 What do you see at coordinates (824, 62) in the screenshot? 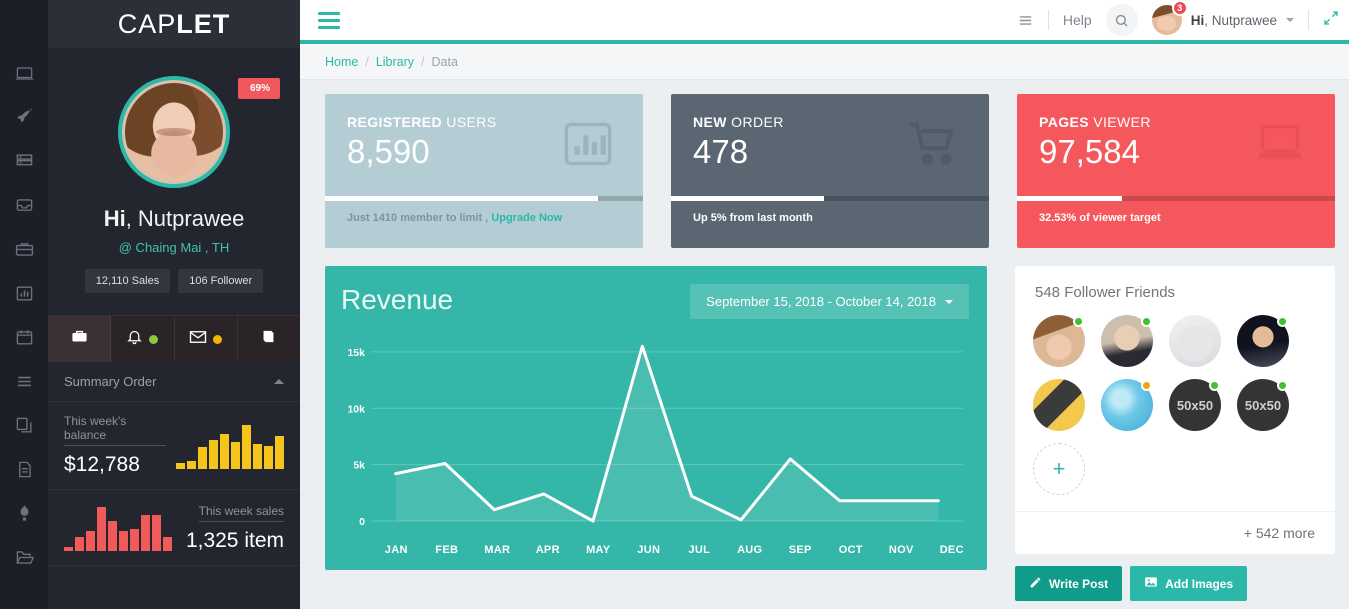
I see `breadcrumb: Home / Library / Data` at bounding box center [824, 62].